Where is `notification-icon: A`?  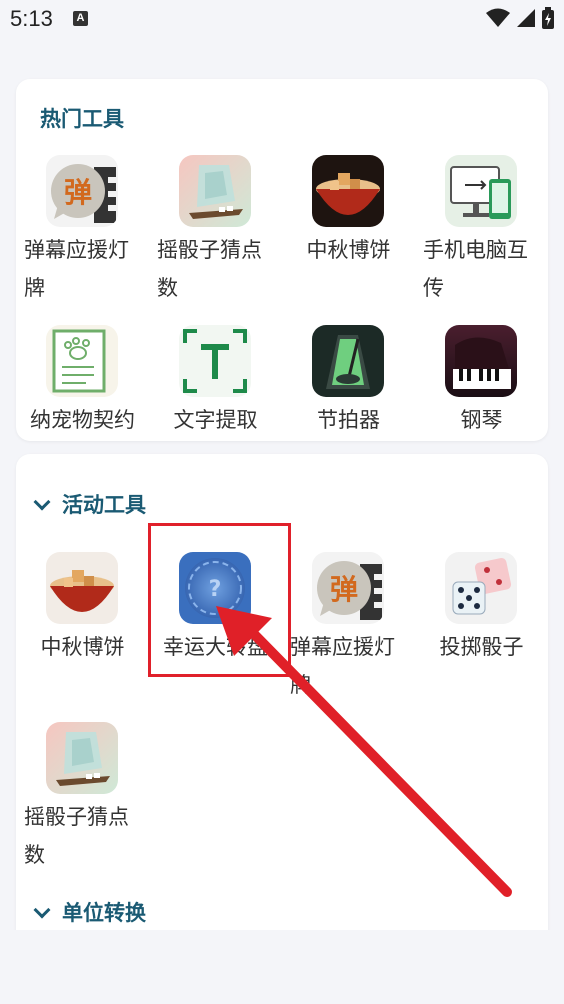
notification-icon: A is located at coordinates (80, 18).